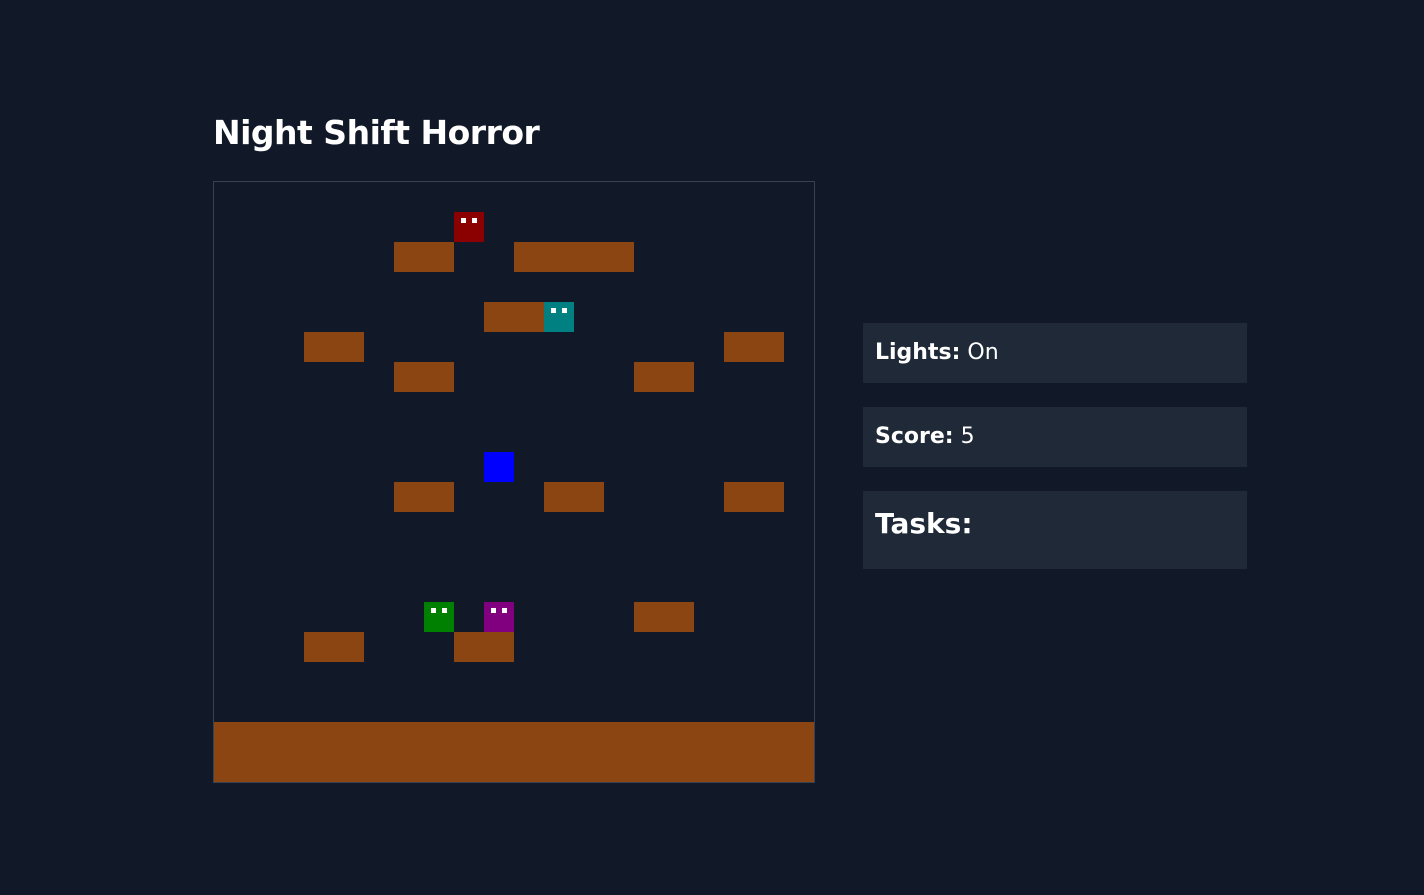  I want to click on lights-value: On, so click(983, 352).